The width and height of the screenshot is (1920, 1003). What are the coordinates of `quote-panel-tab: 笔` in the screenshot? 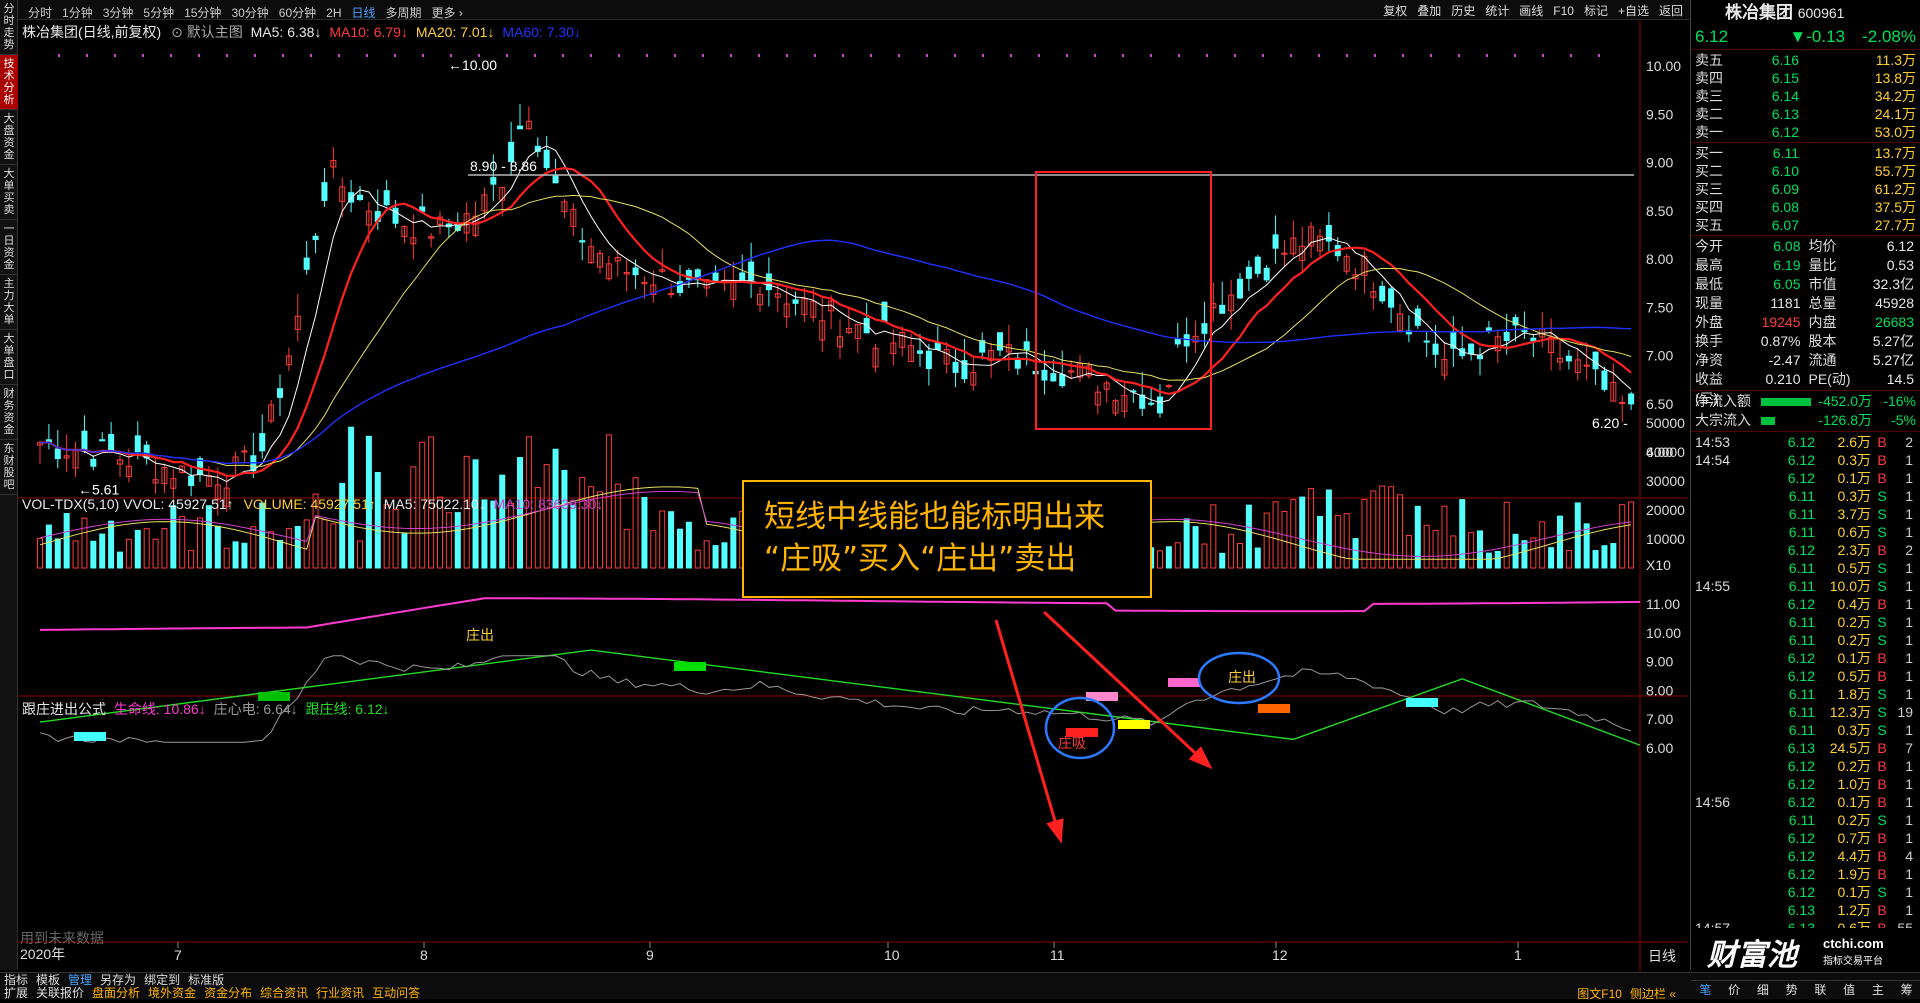 It's located at (1705, 990).